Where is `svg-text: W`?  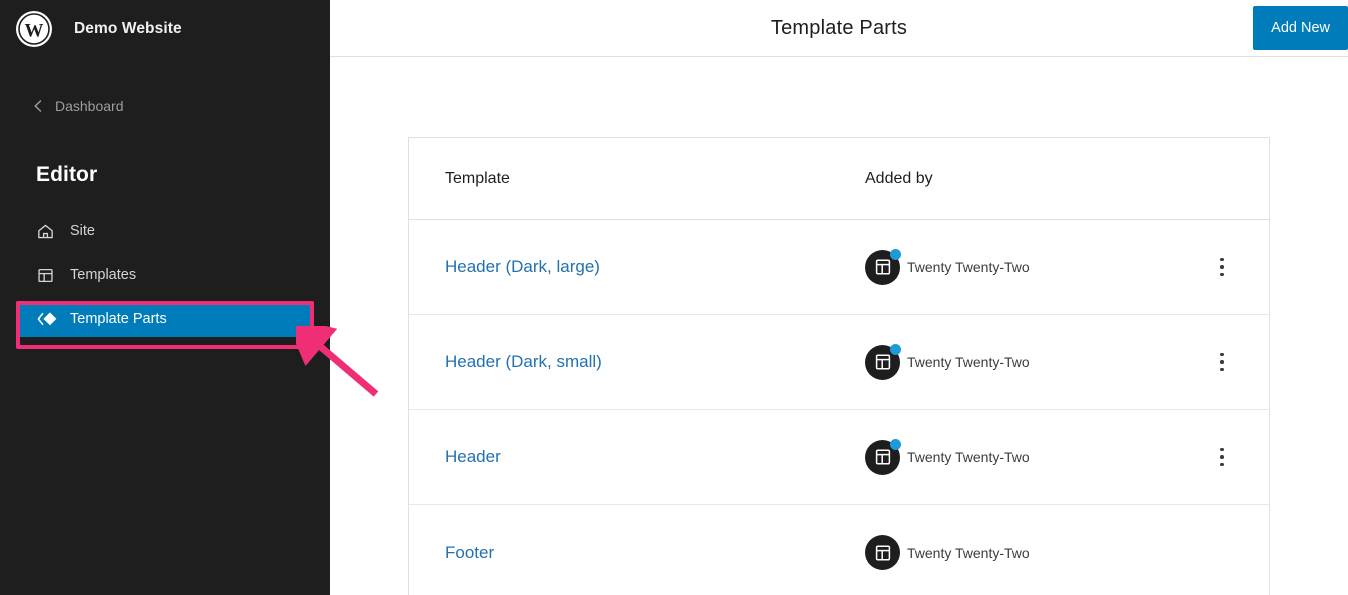
svg-text: W is located at coordinates (34, 30).